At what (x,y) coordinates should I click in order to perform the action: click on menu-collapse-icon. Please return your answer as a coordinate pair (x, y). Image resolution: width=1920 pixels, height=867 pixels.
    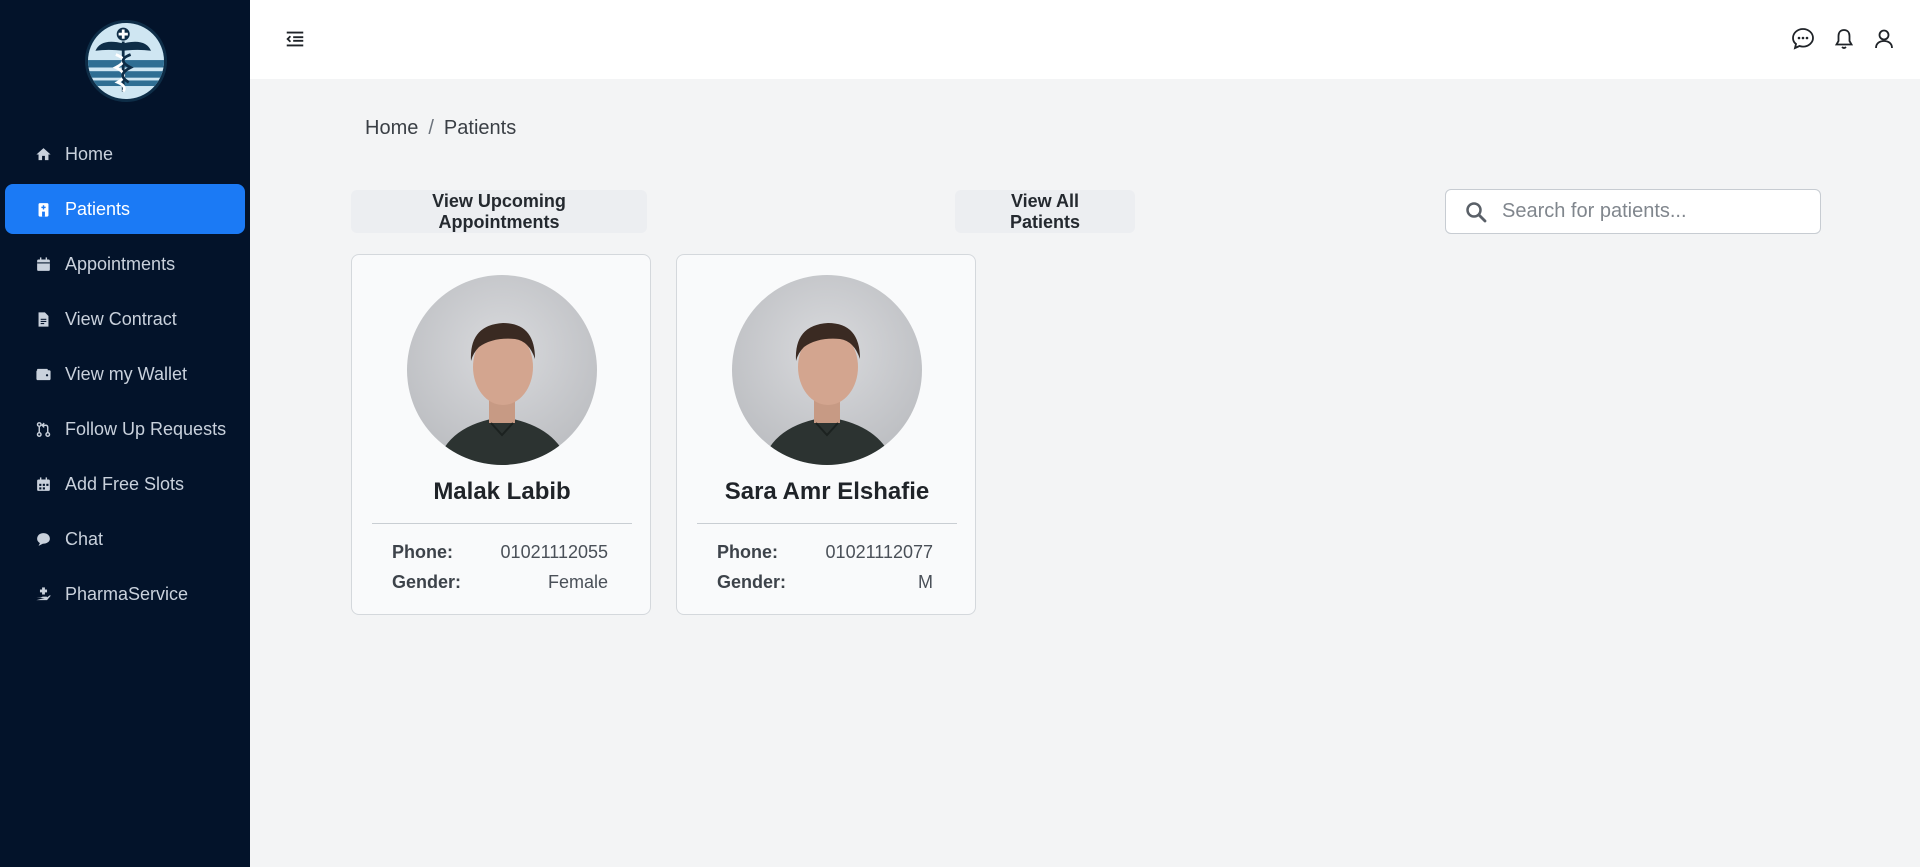
    Looking at the image, I should click on (295, 39).